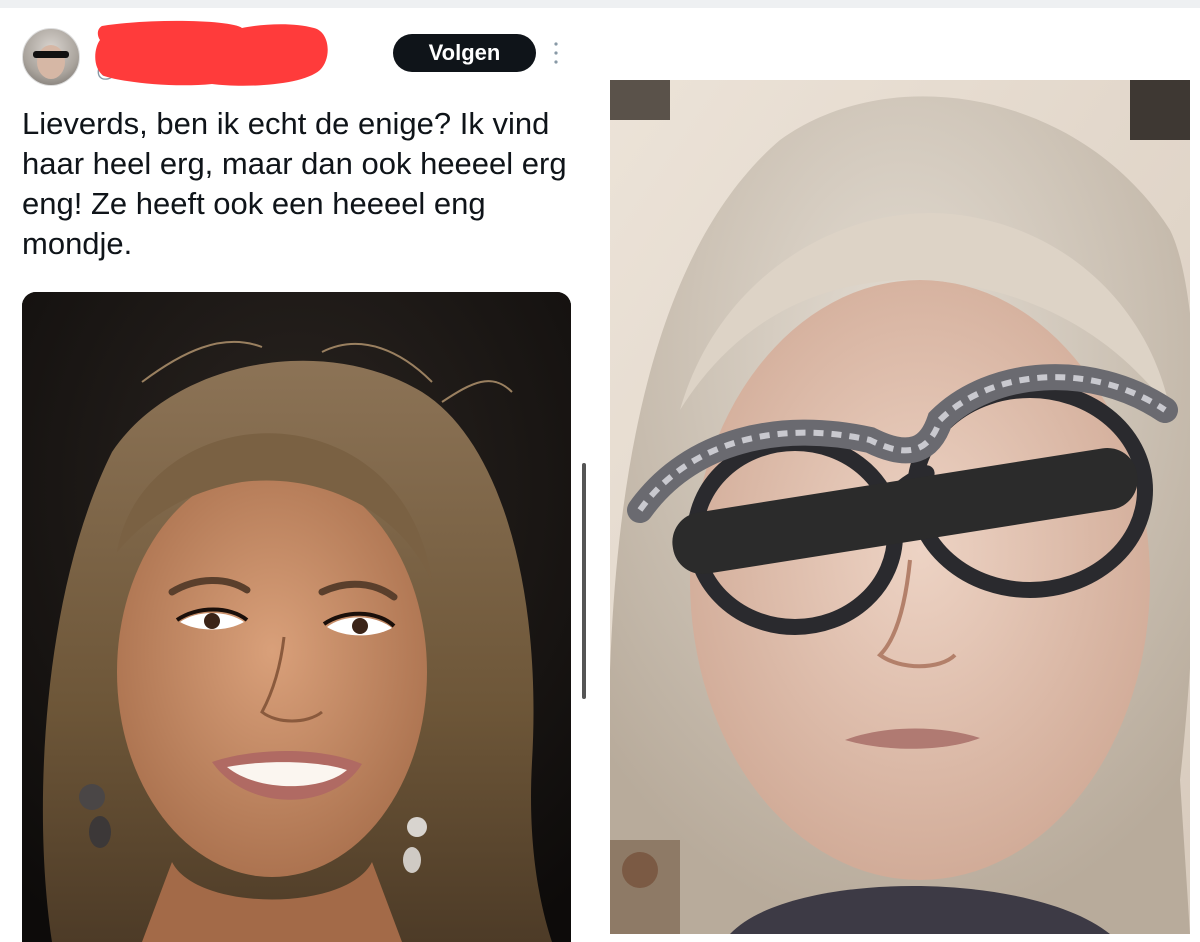 The height and width of the screenshot is (942, 1200). Describe the element at coordinates (464, 53) in the screenshot. I see `follow-button: Volgen` at that location.